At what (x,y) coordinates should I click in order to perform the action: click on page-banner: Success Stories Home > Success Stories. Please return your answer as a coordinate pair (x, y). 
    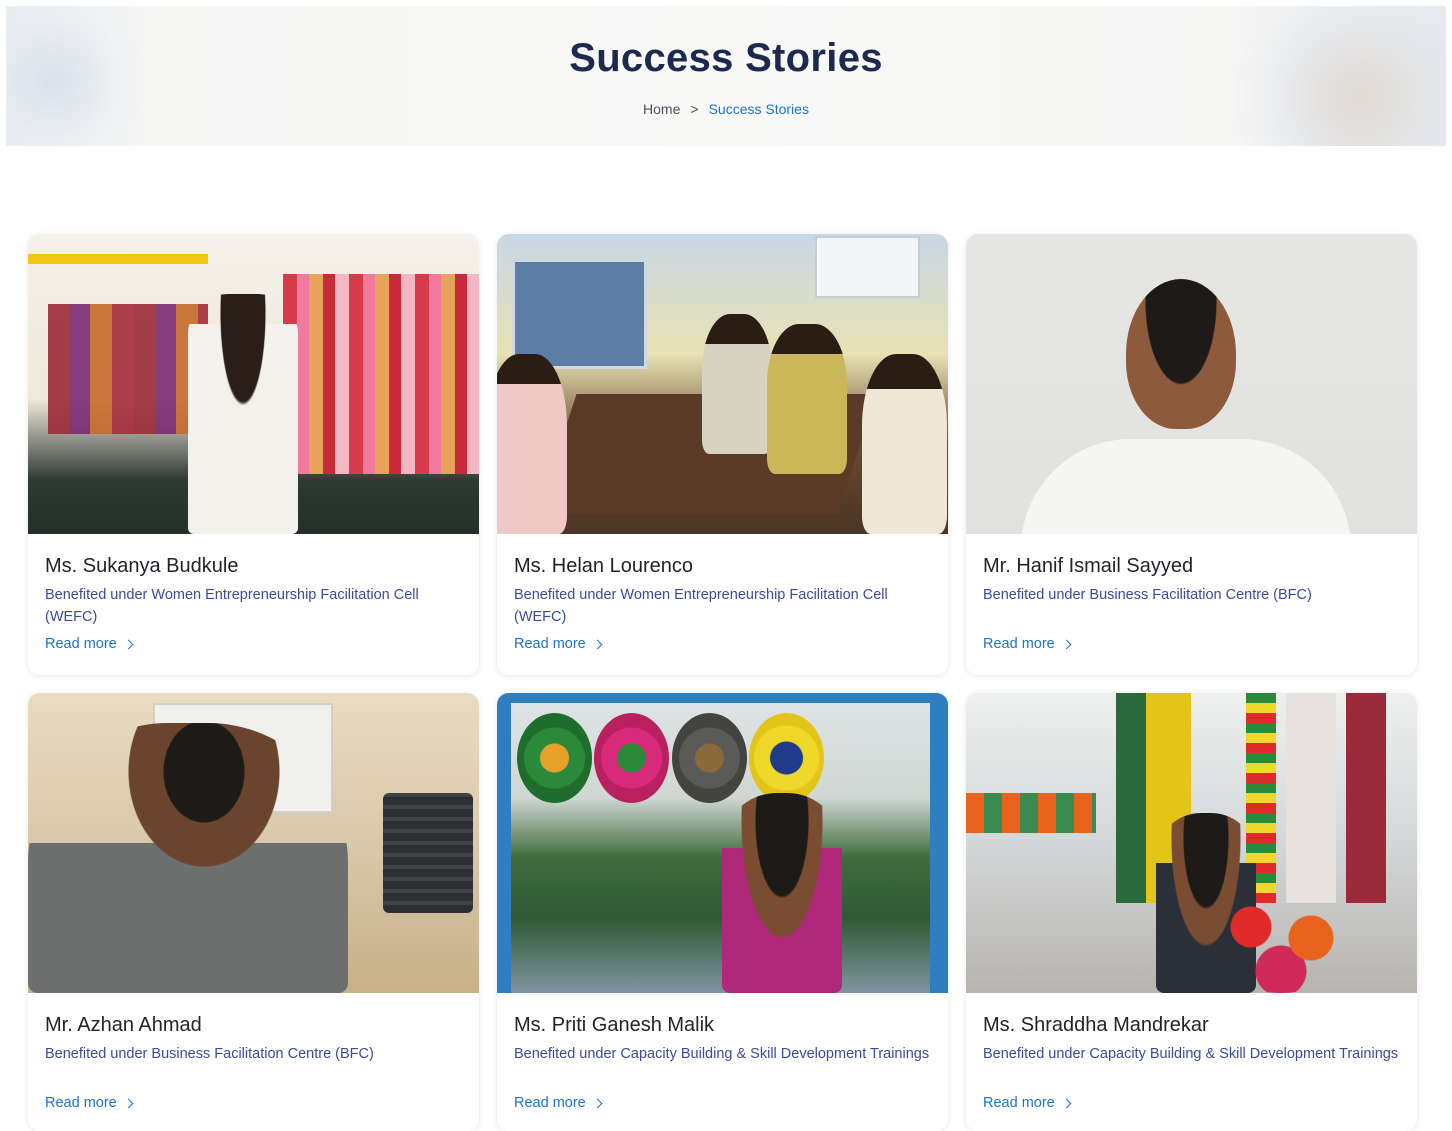
    Looking at the image, I should click on (726, 76).